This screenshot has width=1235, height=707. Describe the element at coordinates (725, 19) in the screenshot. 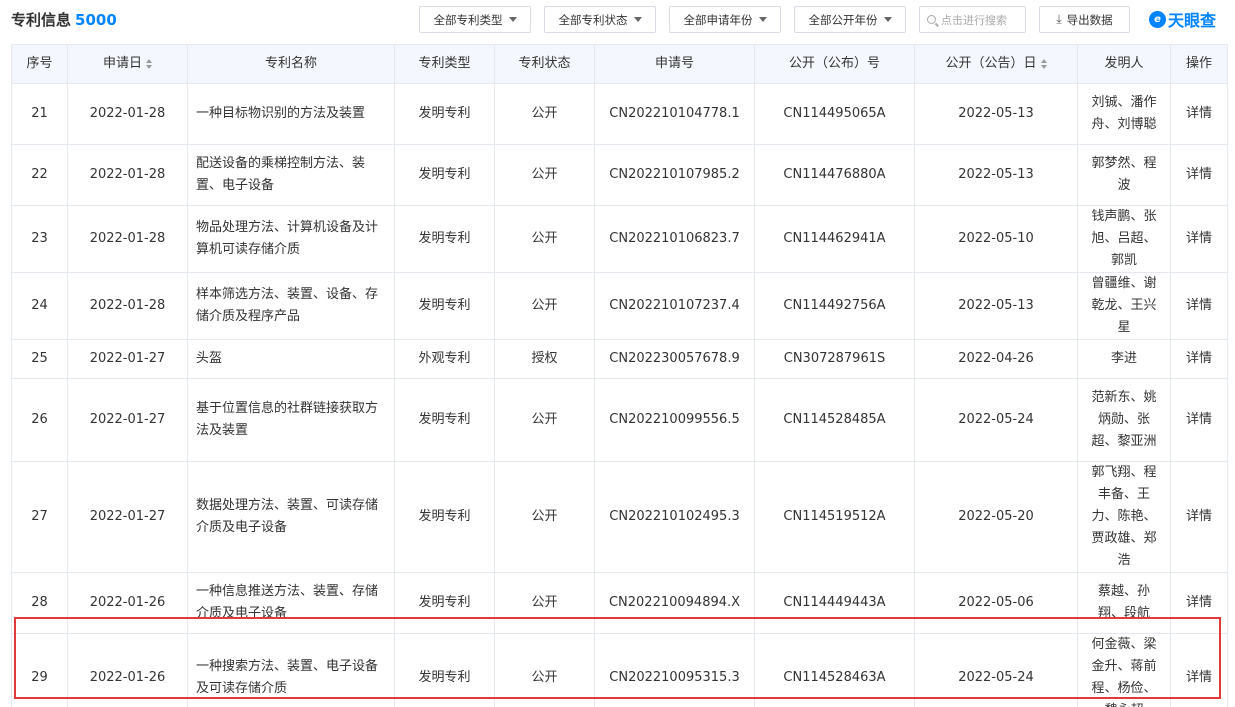

I see `application-year-filter: 全部申请年份` at that location.